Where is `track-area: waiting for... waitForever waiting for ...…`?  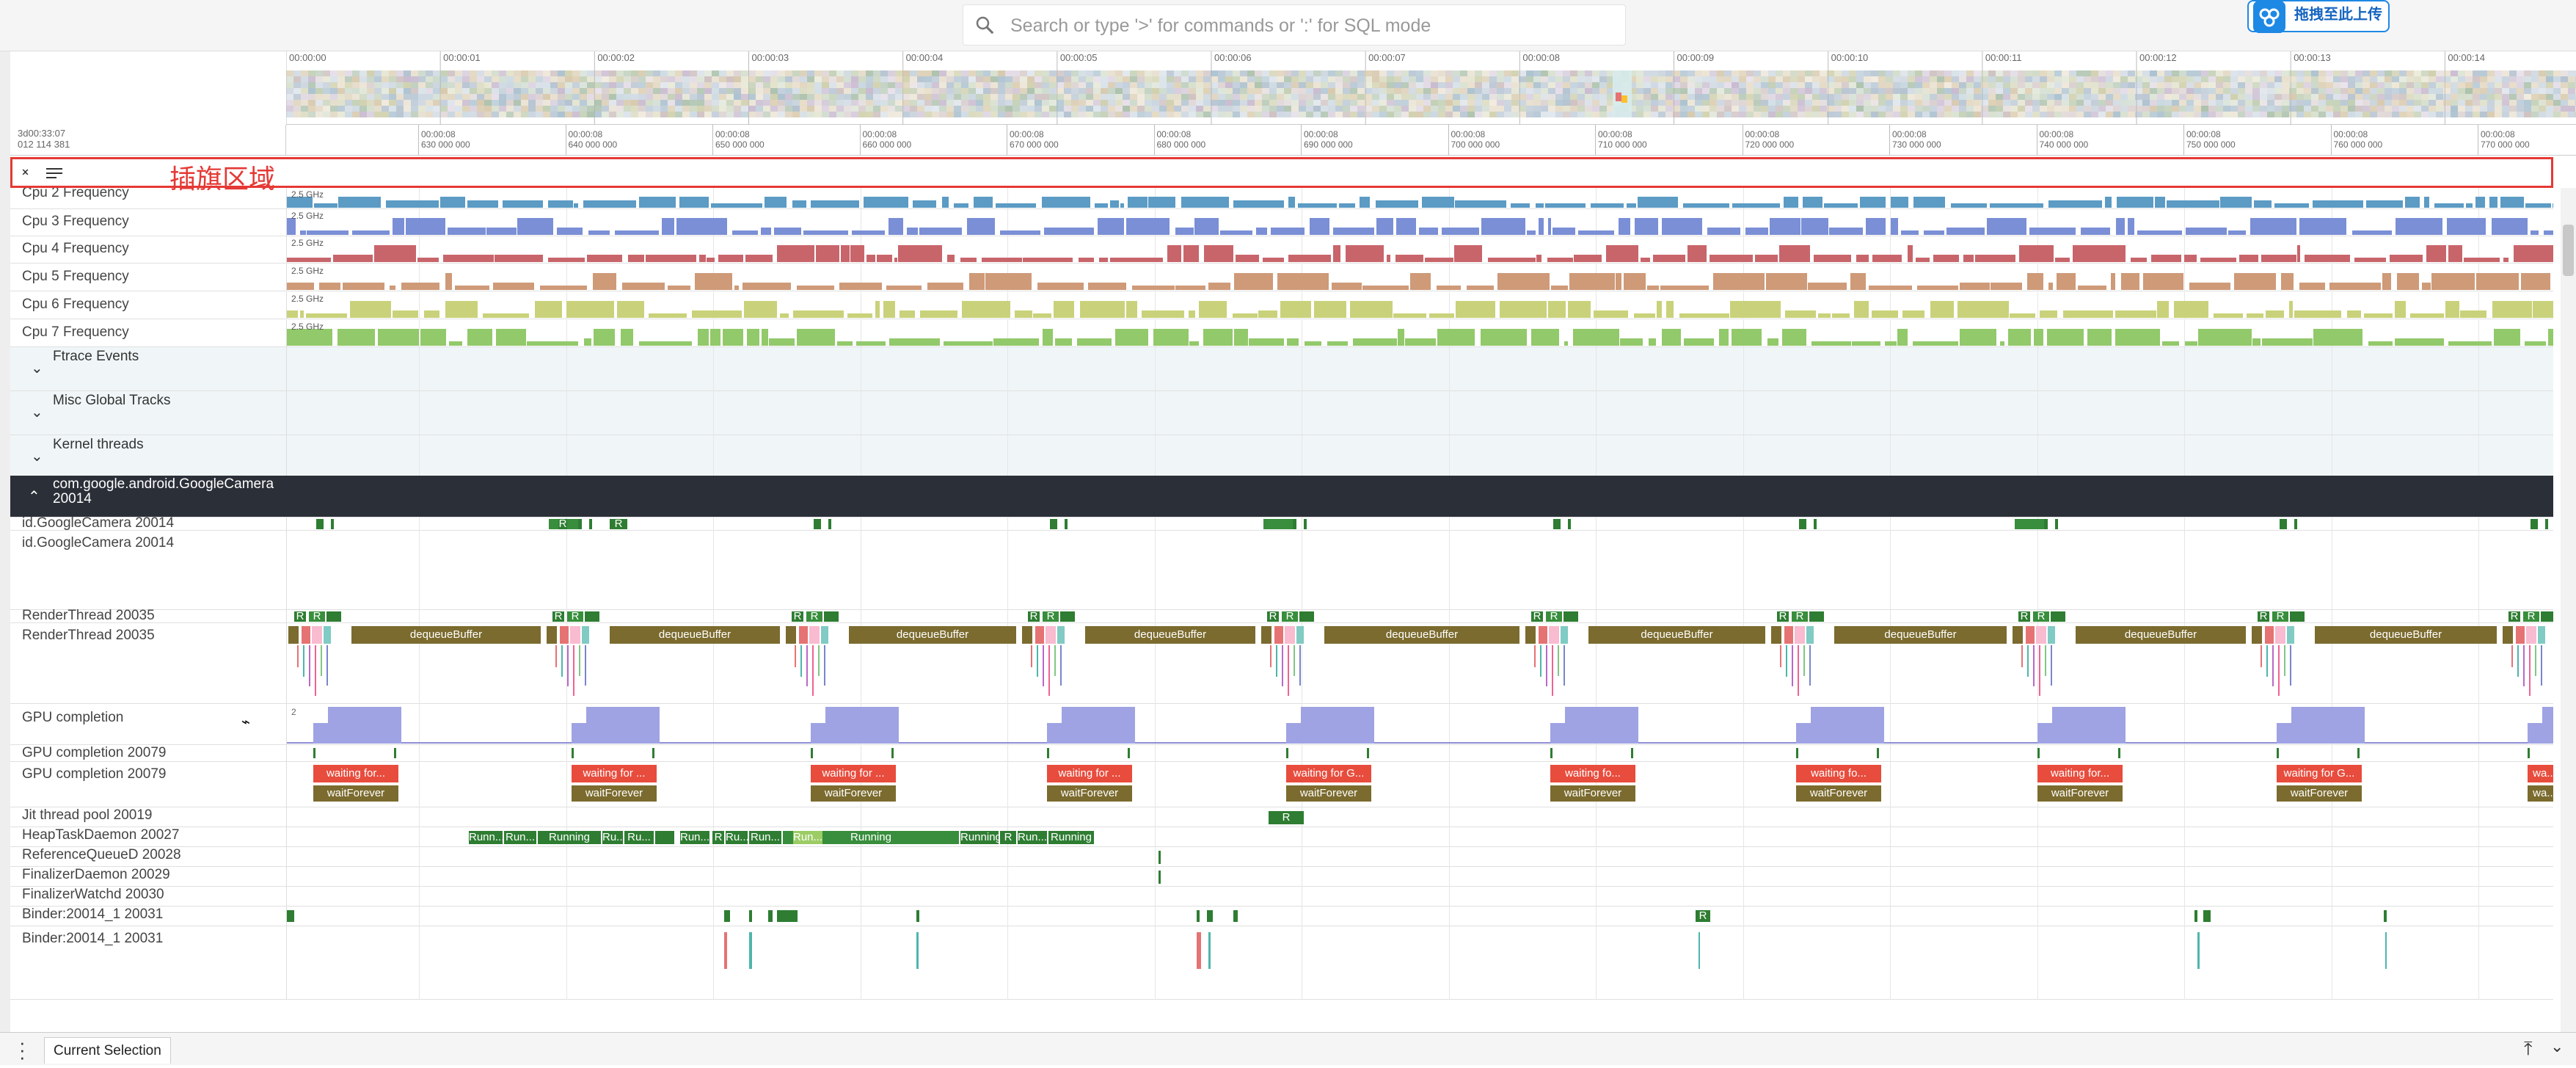
track-area: waiting for... waitForever waiting for ...… is located at coordinates (1419, 784).